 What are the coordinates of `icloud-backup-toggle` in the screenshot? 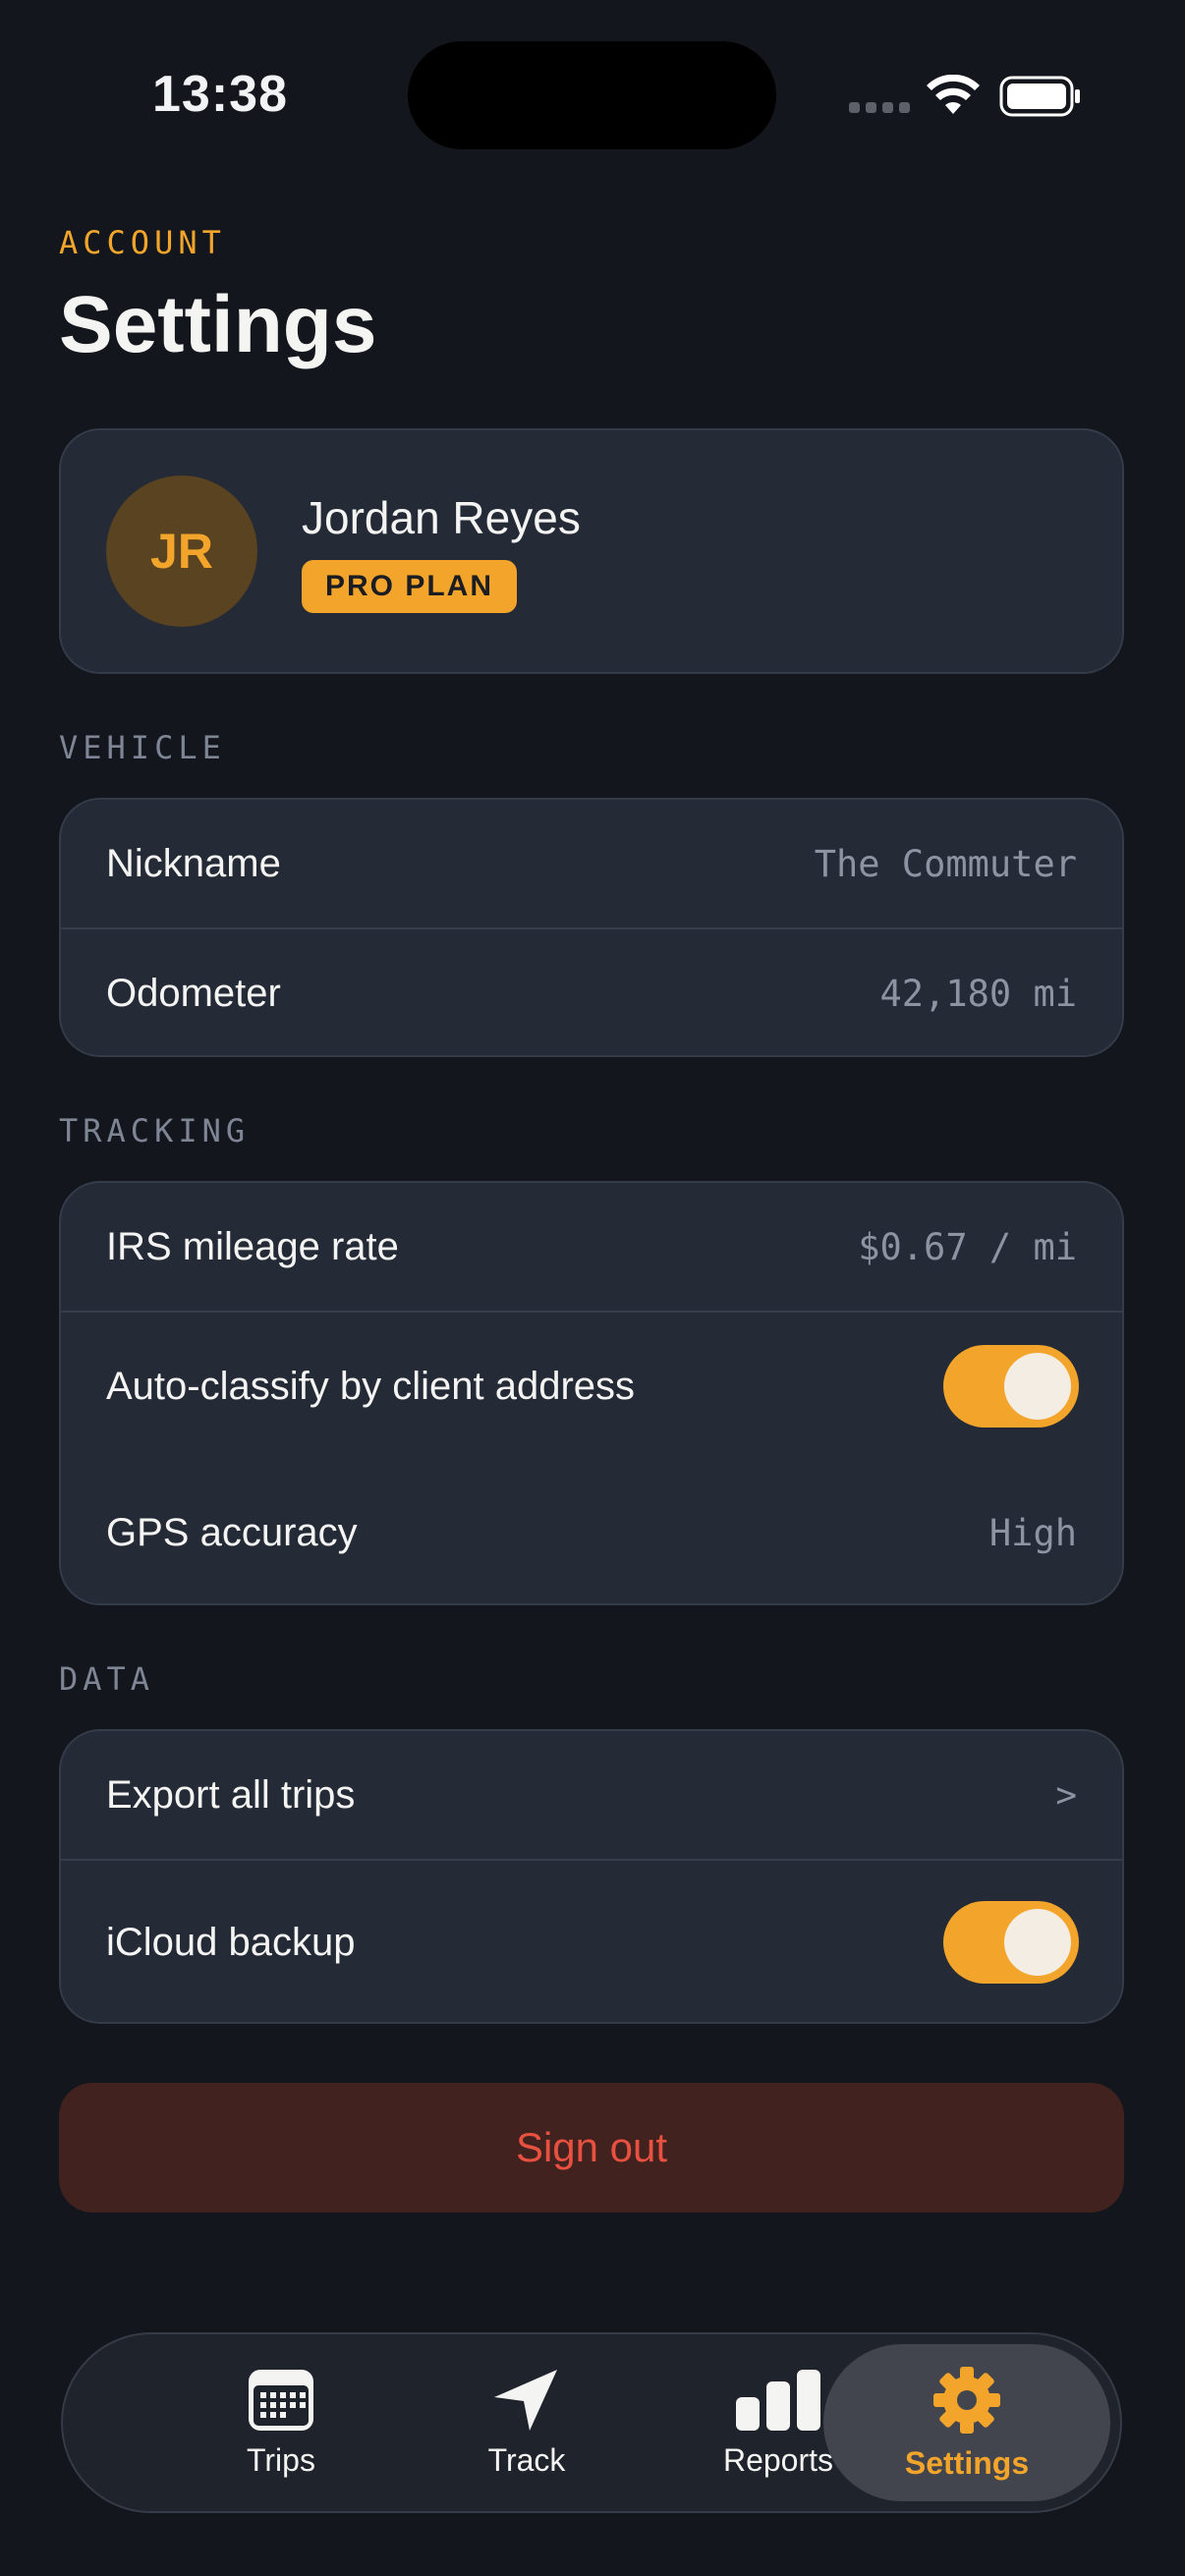 It's located at (1011, 1942).